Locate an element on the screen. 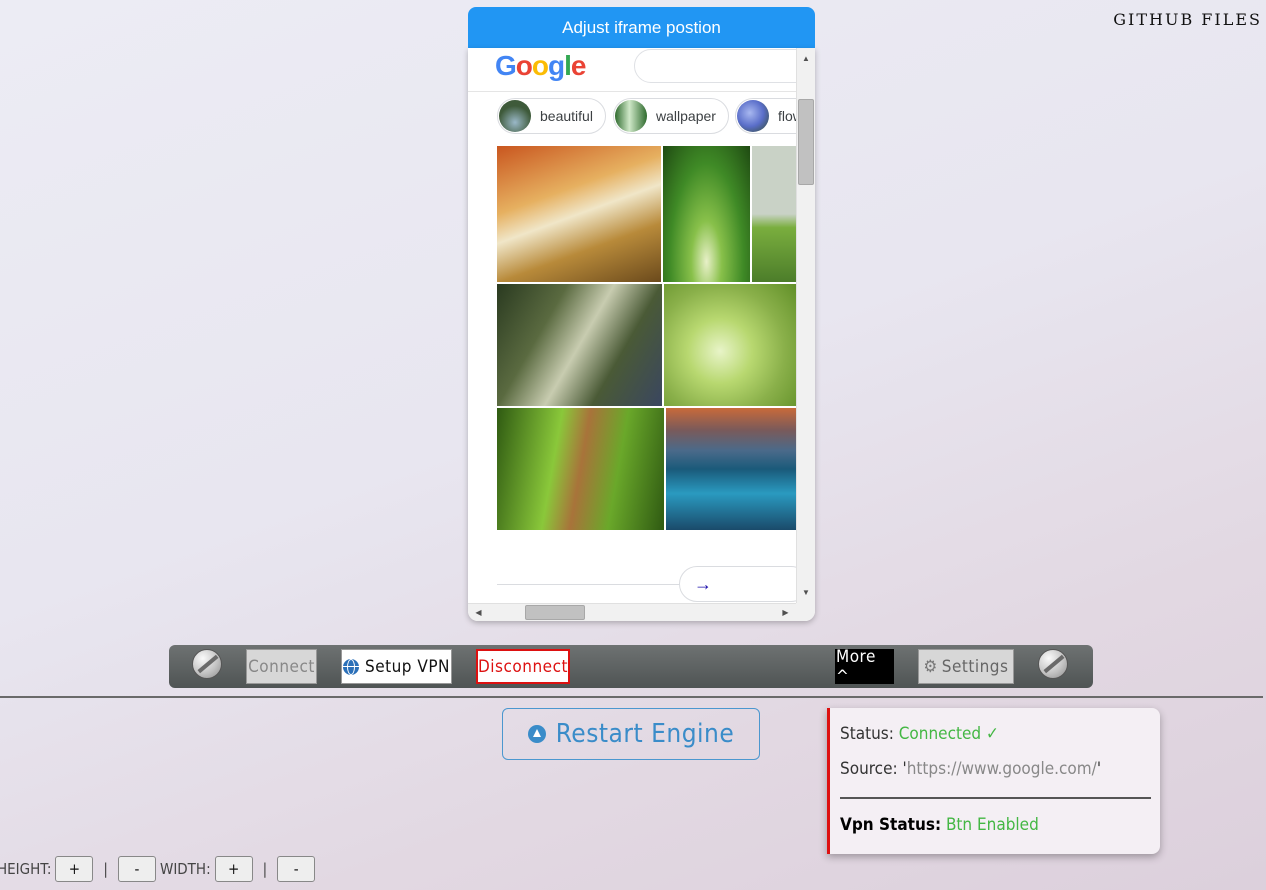 This screenshot has width=1266, height=890. scroll-down-arrow-icon: ▼ is located at coordinates (806, 592).